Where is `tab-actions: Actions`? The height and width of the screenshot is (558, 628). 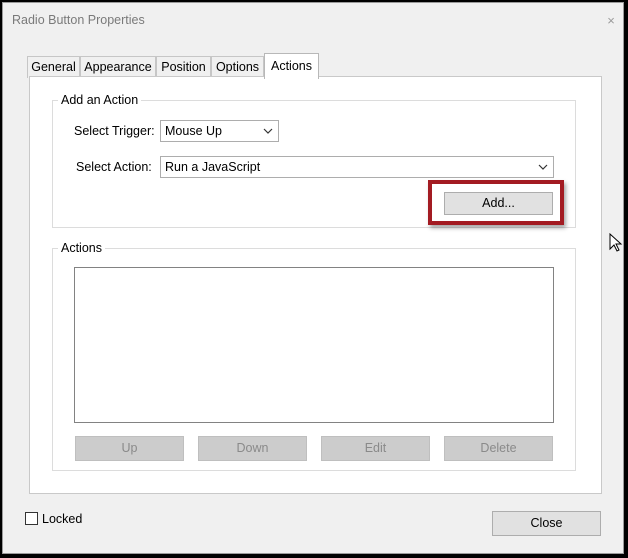 tab-actions: Actions is located at coordinates (291, 66).